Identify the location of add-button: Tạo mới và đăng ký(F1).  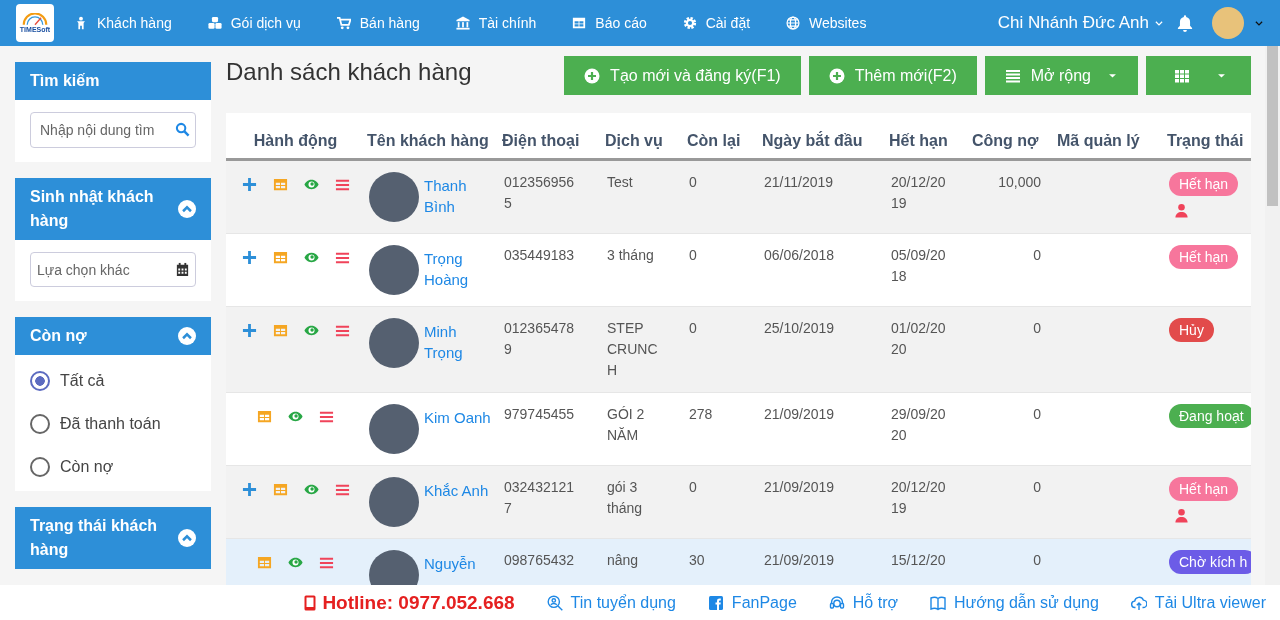
(682, 75).